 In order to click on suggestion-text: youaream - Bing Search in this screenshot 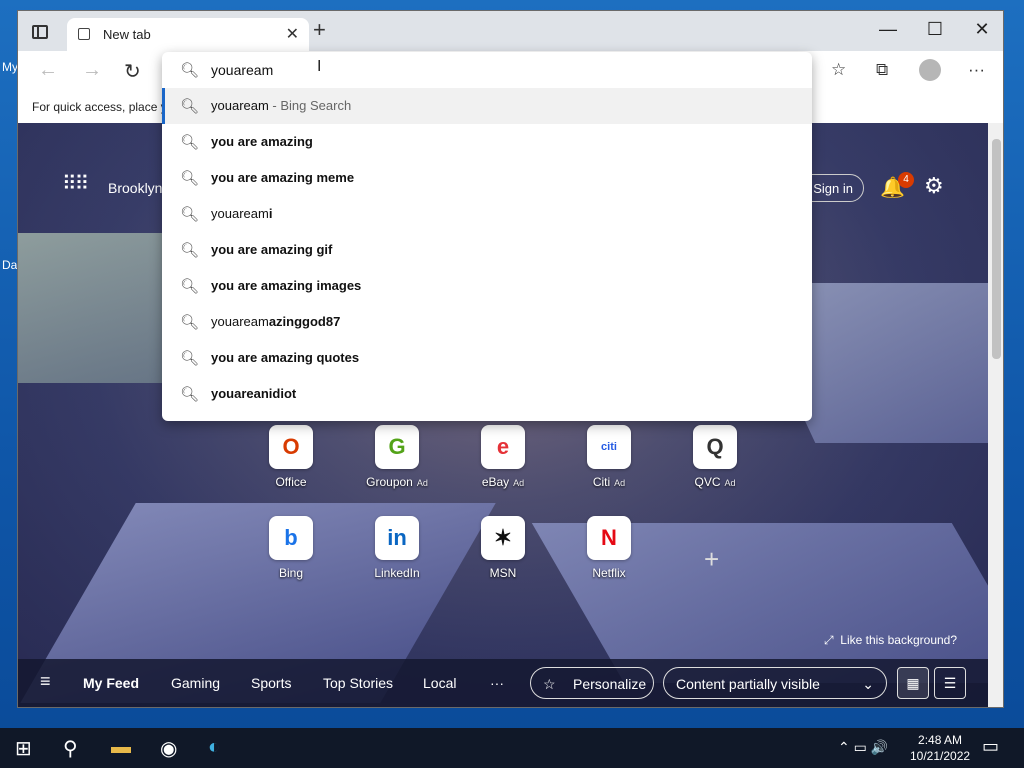, I will do `click(281, 105)`.